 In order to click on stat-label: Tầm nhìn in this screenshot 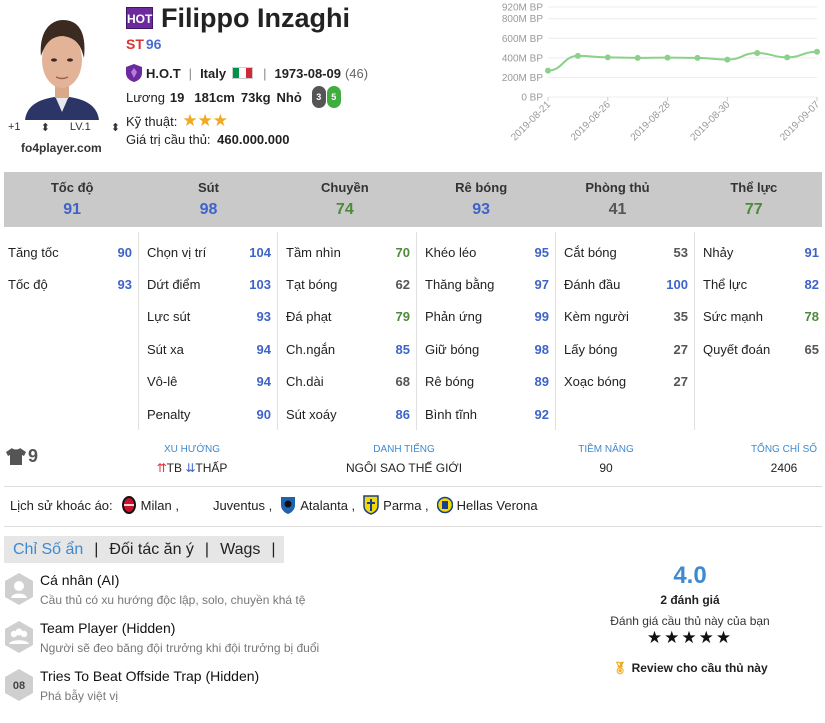, I will do `click(313, 252)`.